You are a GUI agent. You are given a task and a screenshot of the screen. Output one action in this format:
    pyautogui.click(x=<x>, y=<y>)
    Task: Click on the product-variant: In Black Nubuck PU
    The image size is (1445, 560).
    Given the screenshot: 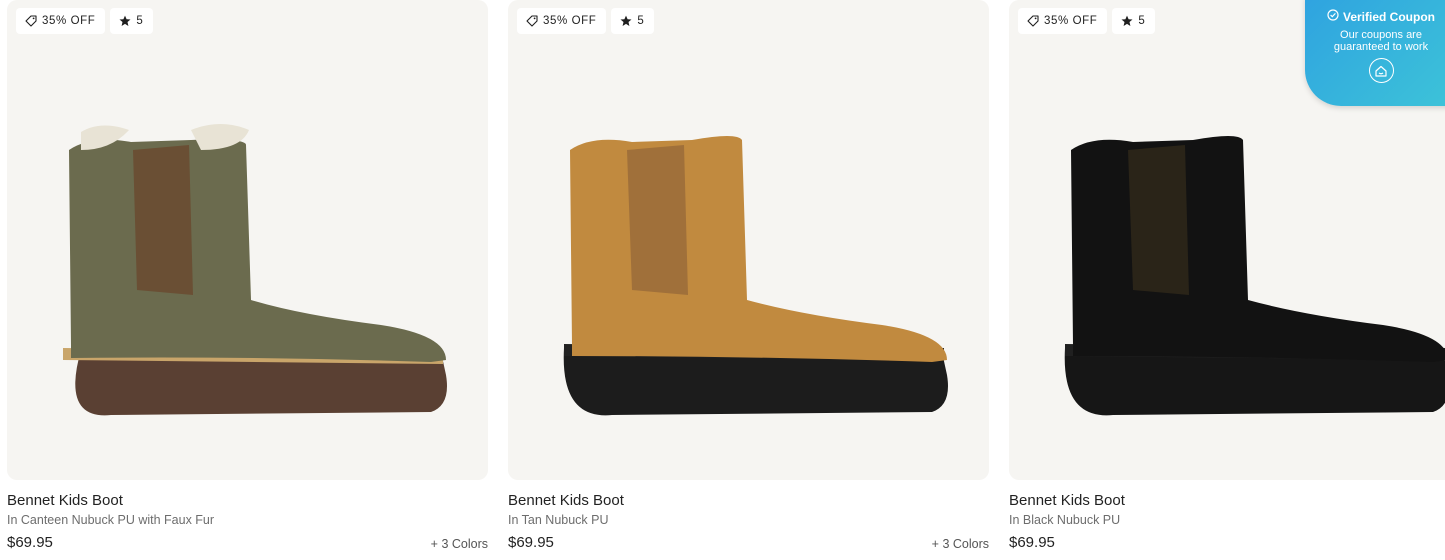 What is the action you would take?
    pyautogui.click(x=1065, y=520)
    